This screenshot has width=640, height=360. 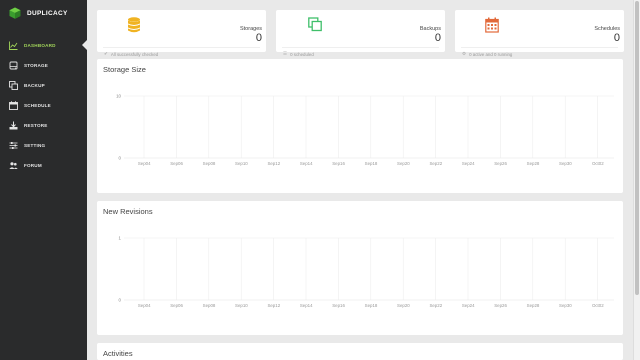 What do you see at coordinates (106, 53) in the screenshot?
I see `checkmark-icon: ✔` at bounding box center [106, 53].